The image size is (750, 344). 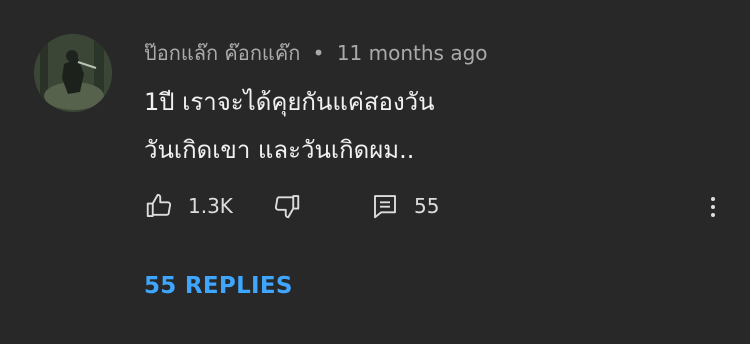 I want to click on comment-actions: 1.3K 55, so click(x=424, y=206).